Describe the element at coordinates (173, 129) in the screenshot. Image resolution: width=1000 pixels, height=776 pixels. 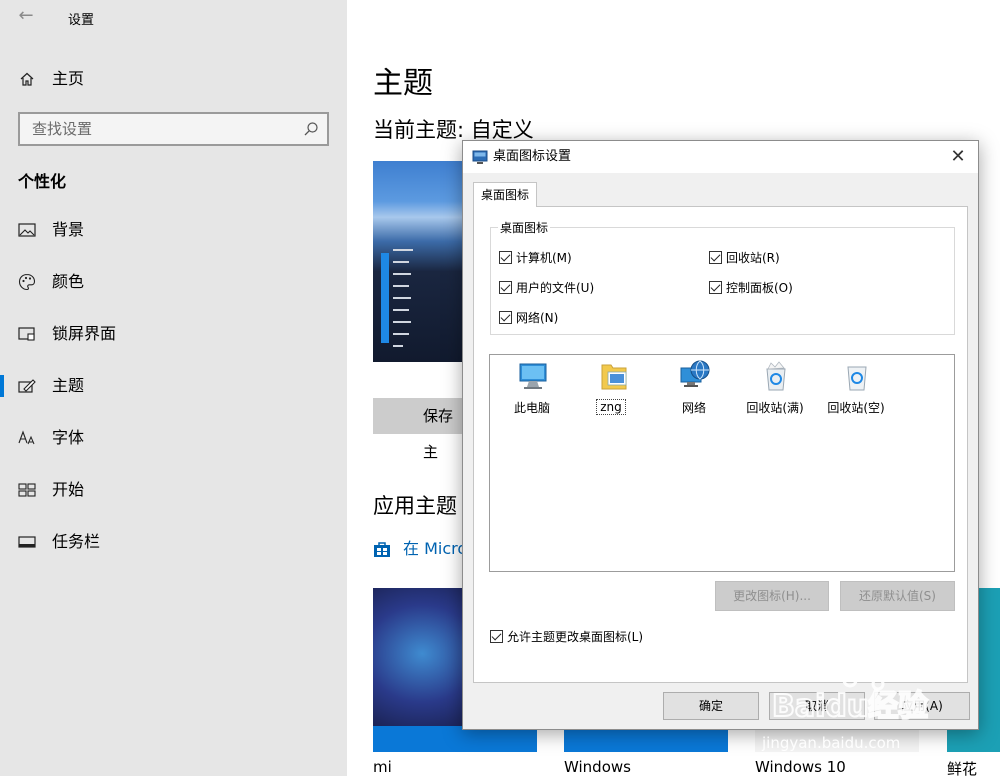
I see `search-input: 查找设置` at that location.